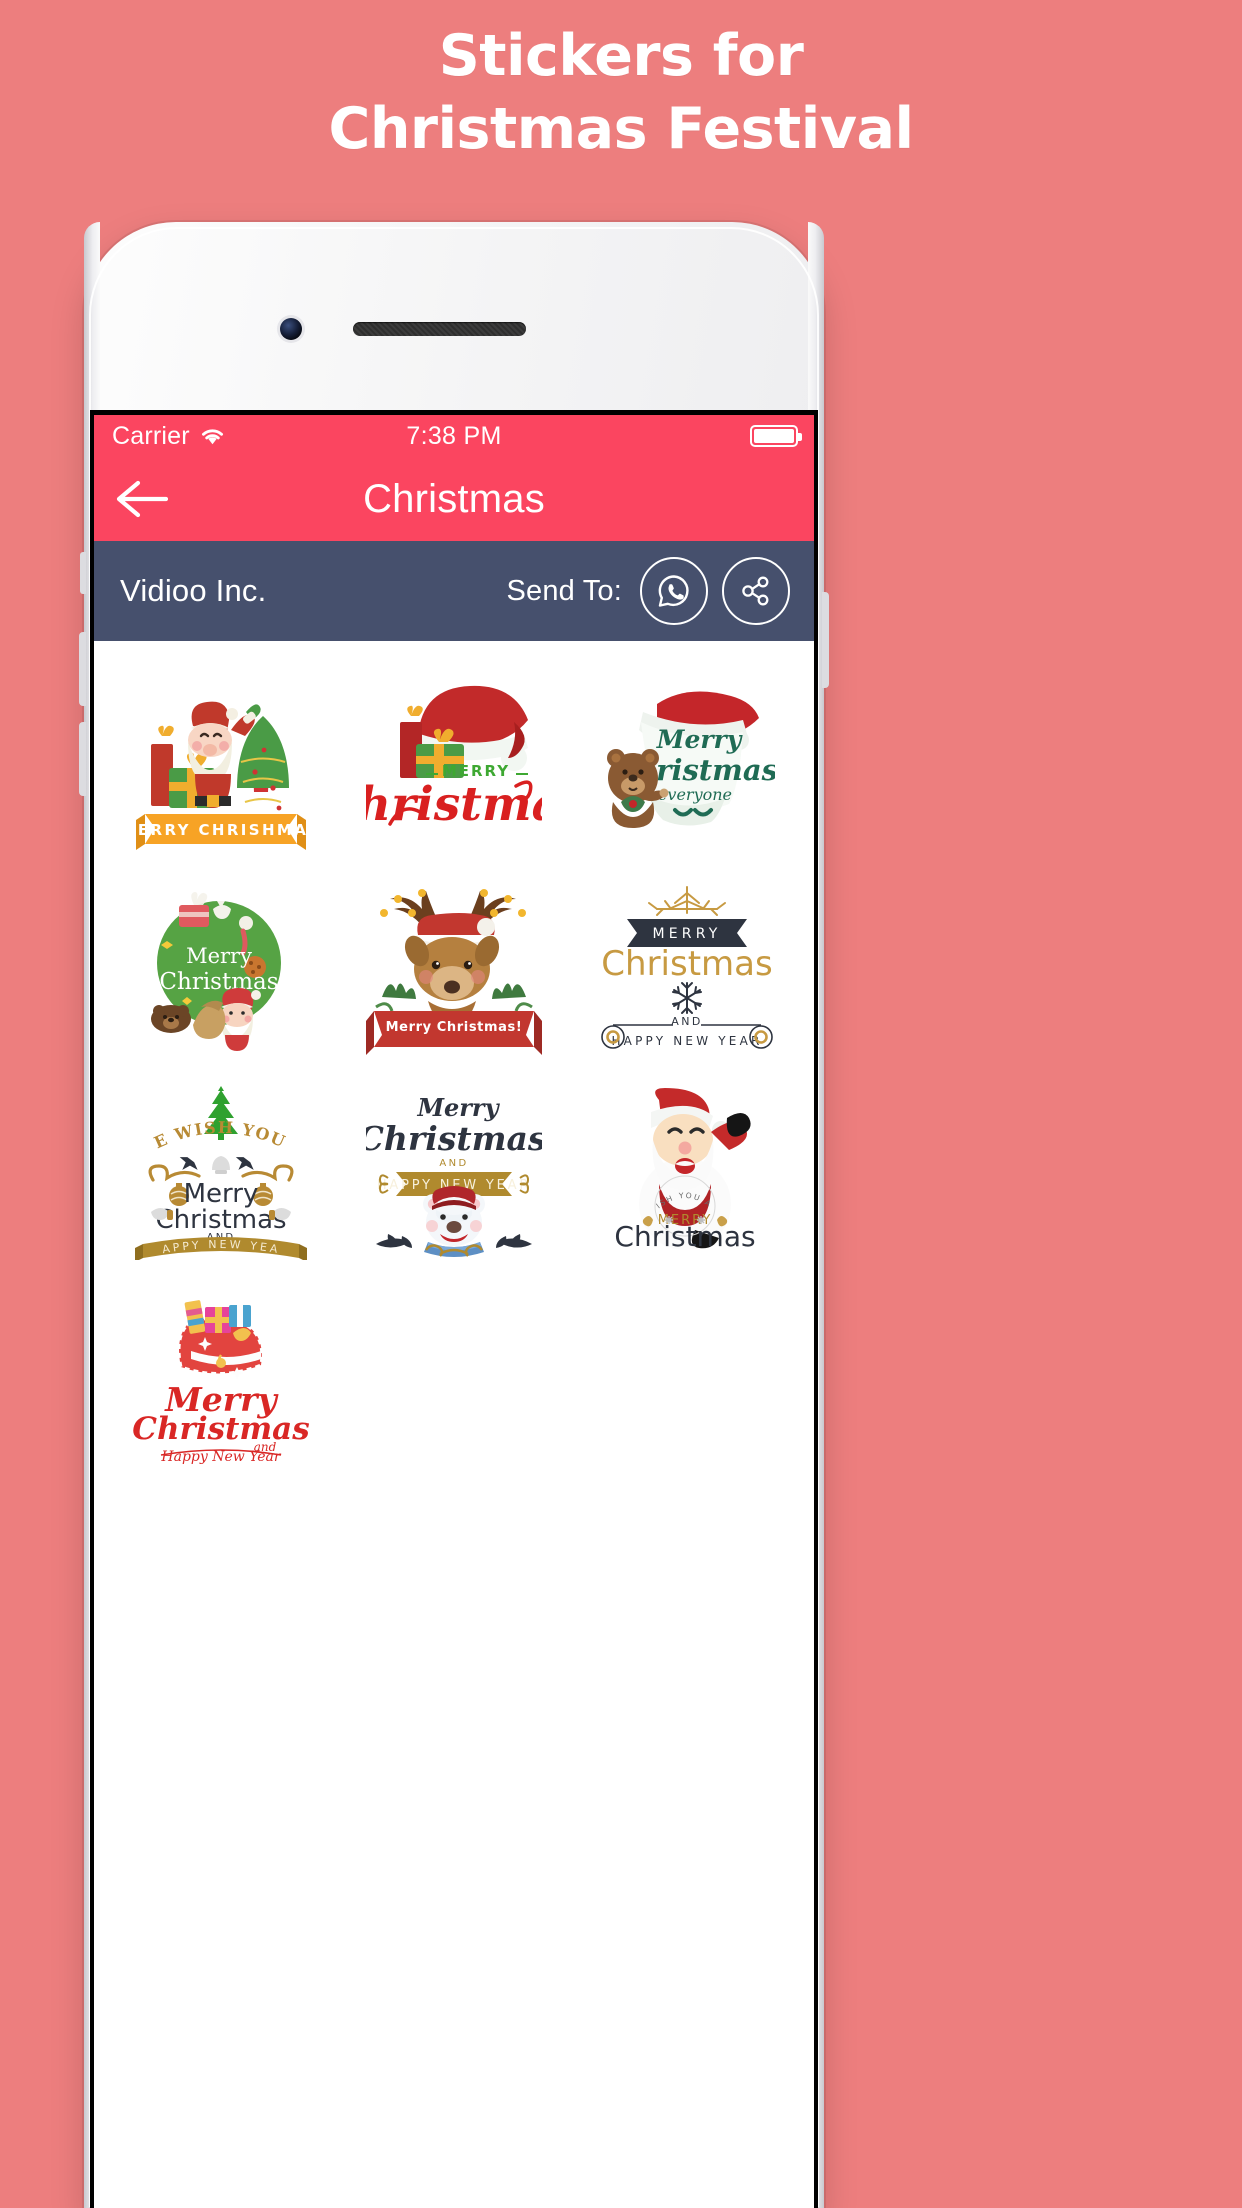 Image resolution: width=1242 pixels, height=2208 pixels. I want to click on green-wreath-santa-sticker: Merry Christmas, so click(215, 971).